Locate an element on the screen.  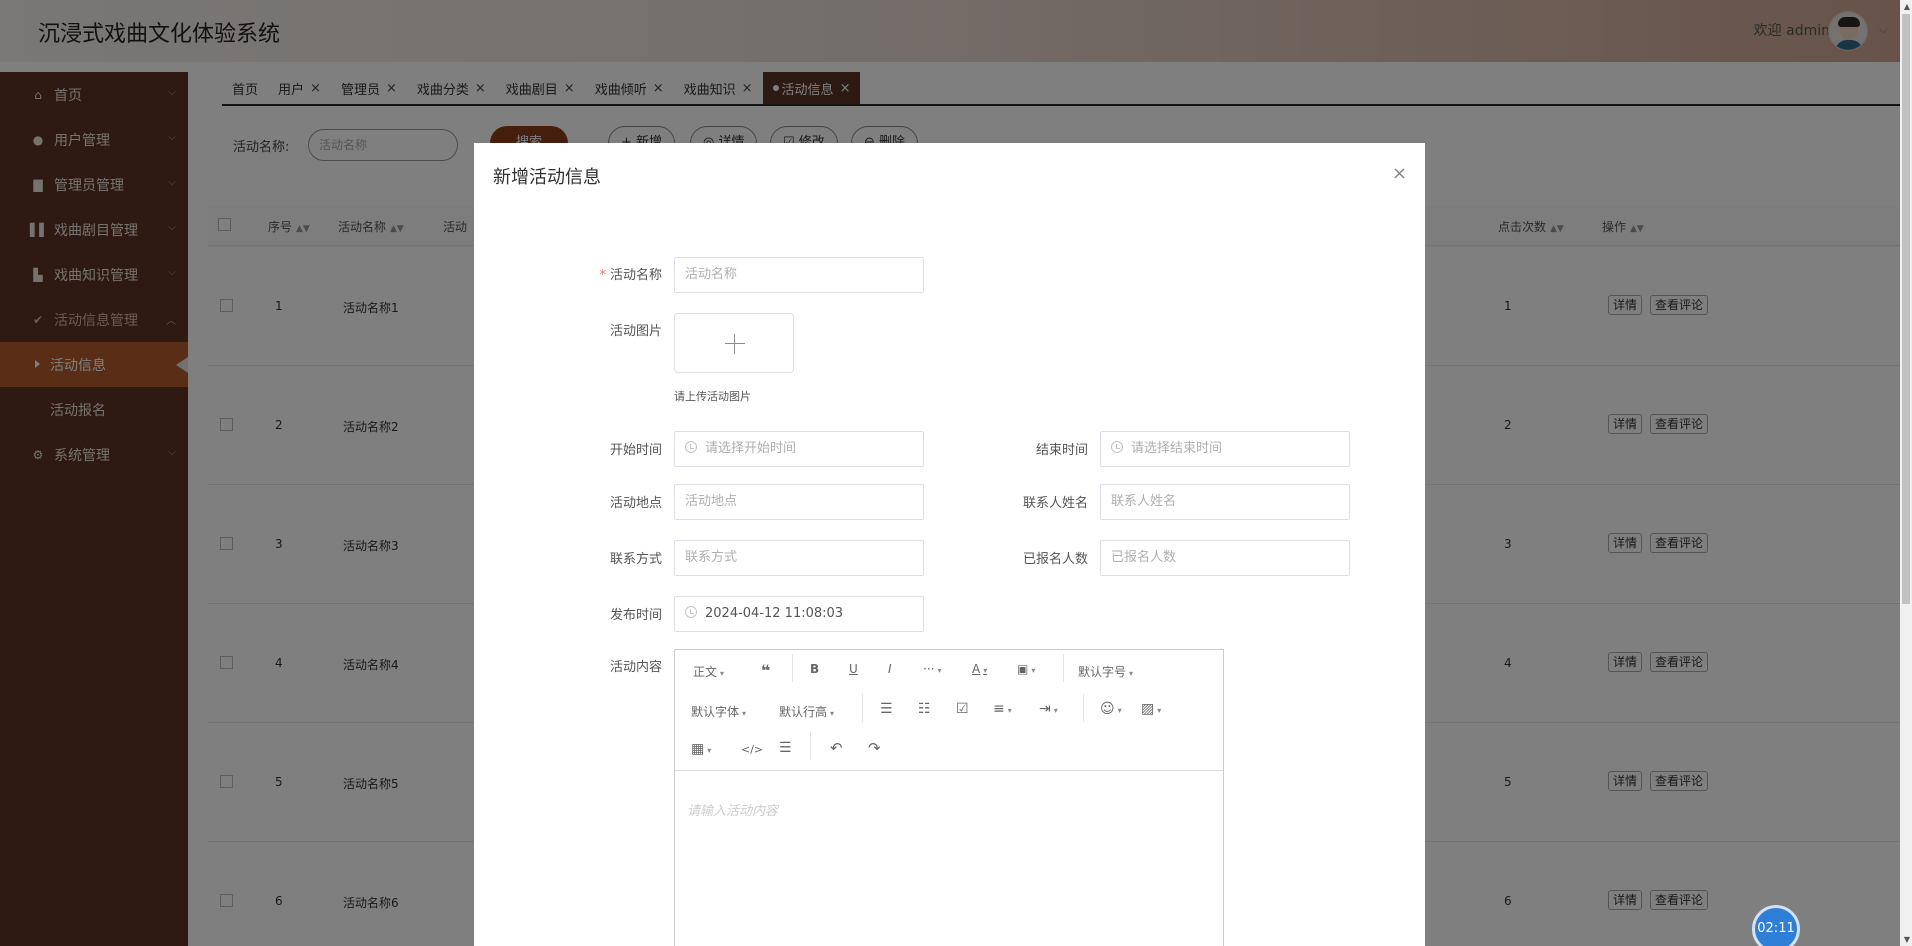
bg-color-icon: ▣ ▾ is located at coordinates (1026, 669).